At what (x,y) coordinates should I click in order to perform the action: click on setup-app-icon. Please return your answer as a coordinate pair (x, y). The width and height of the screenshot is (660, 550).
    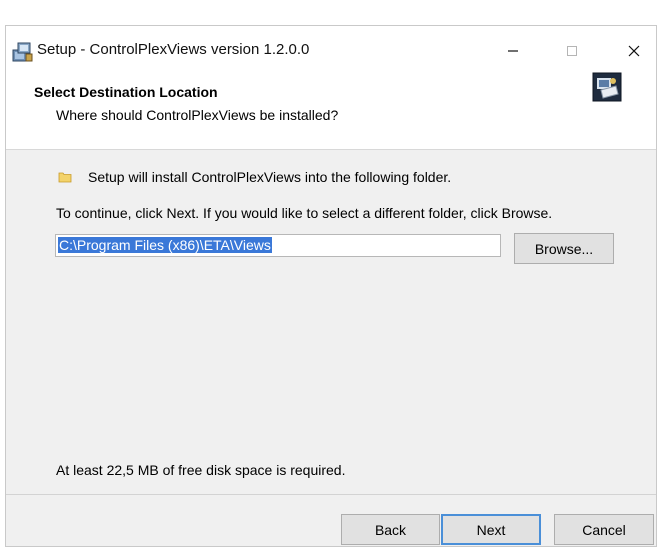
    Looking at the image, I should click on (23, 52).